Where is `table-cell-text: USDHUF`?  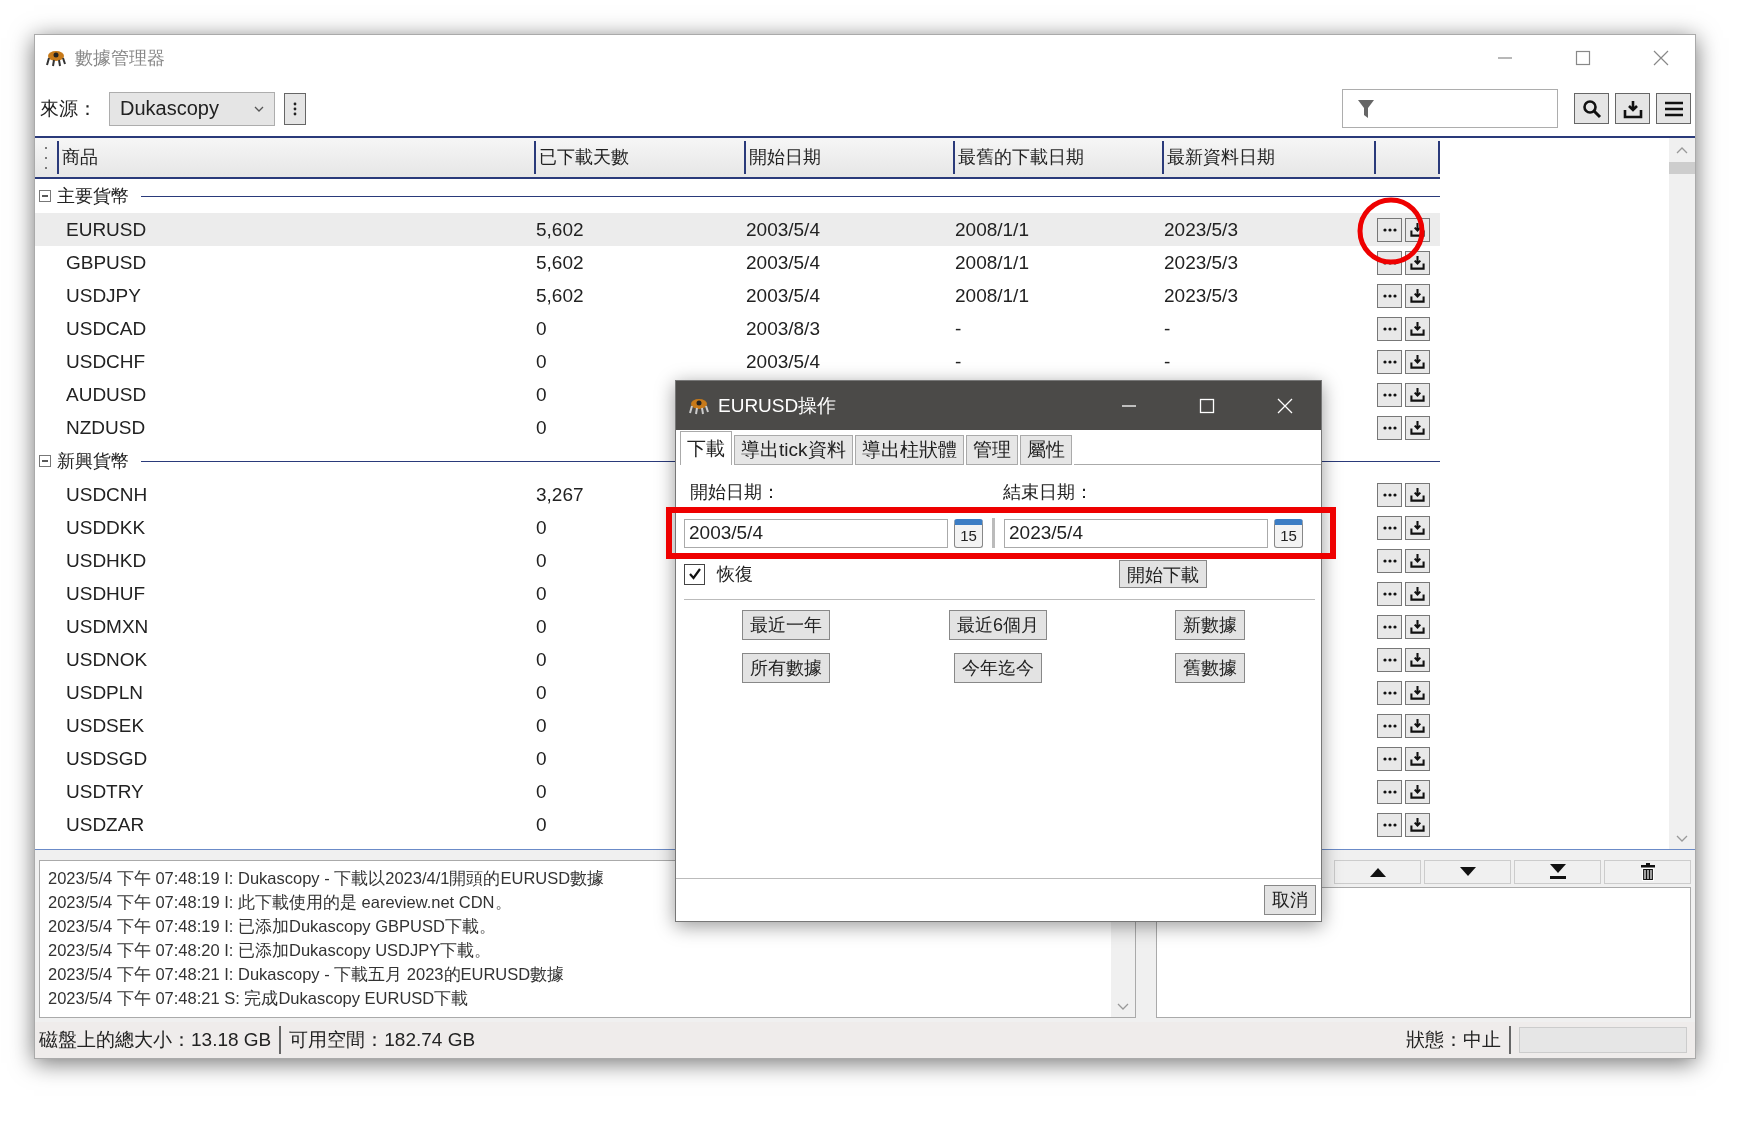
table-cell-text: USDHUF is located at coordinates (105, 593).